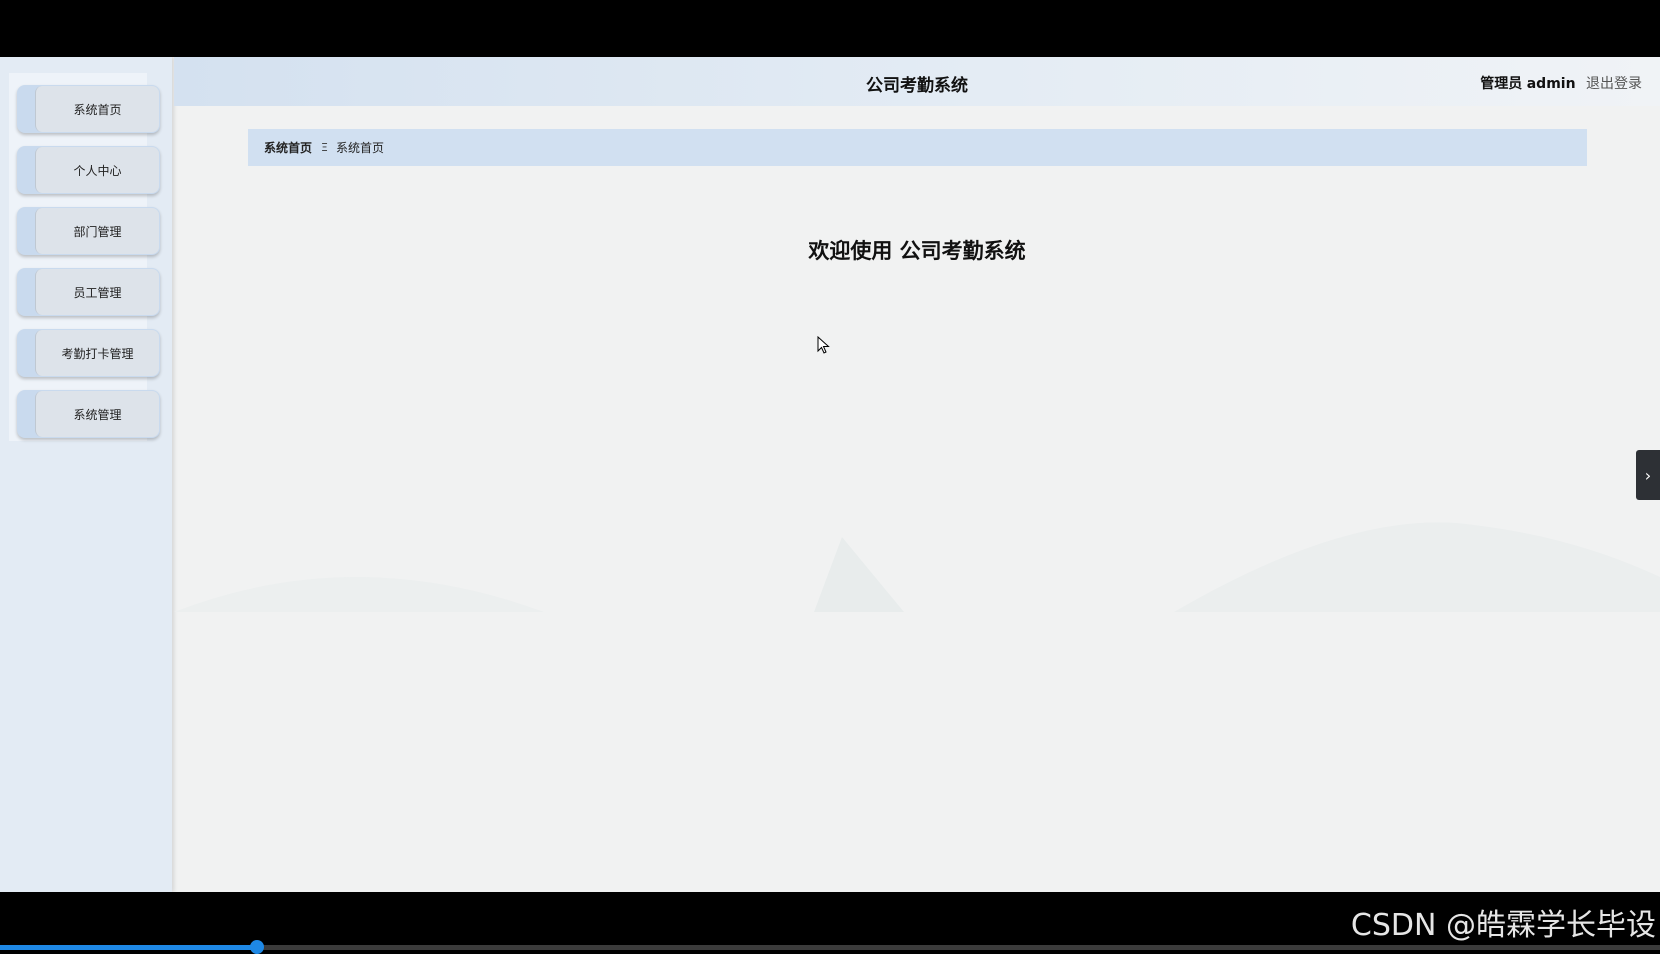 Image resolution: width=1660 pixels, height=954 pixels. I want to click on welcome-prefix: 欢迎使用, so click(850, 251).